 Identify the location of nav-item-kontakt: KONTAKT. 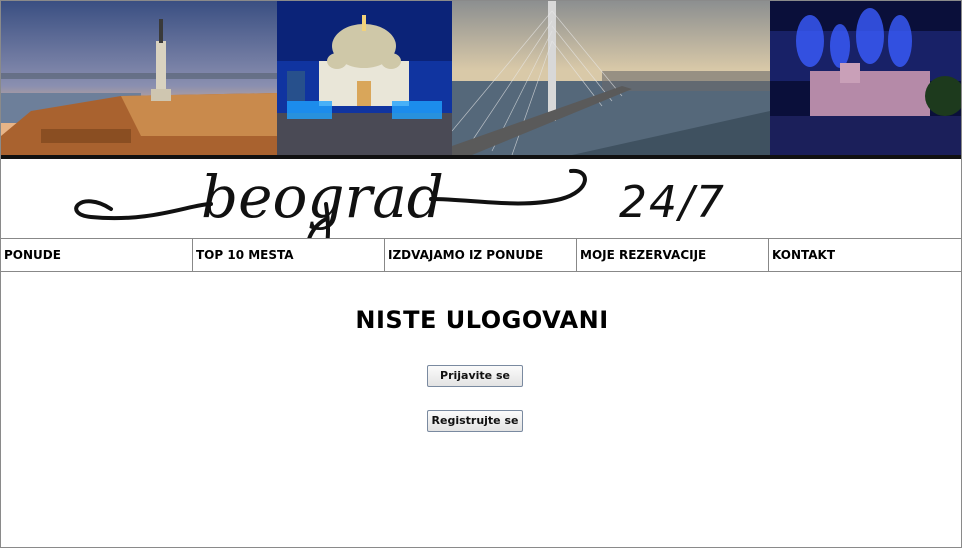
(865, 255).